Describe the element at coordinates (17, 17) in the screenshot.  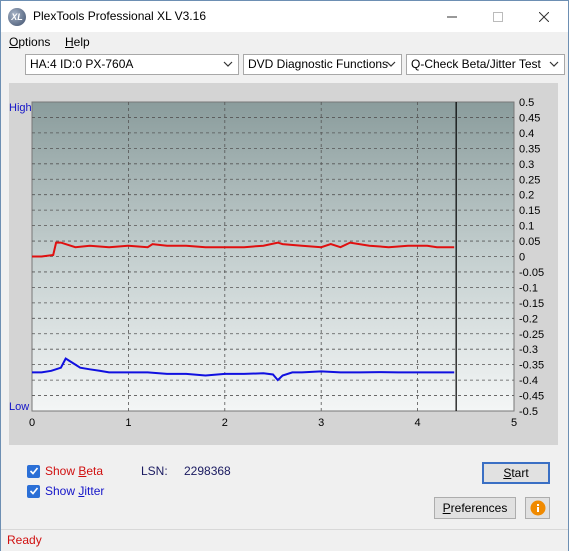
I see `plextools-logo-icon: XL` at that location.